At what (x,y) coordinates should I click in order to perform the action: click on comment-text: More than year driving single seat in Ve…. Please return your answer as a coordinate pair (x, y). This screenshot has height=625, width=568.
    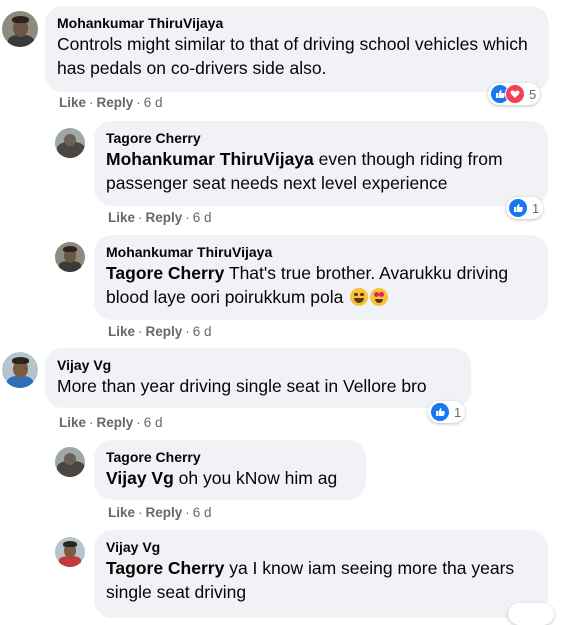
    Looking at the image, I should click on (242, 386).